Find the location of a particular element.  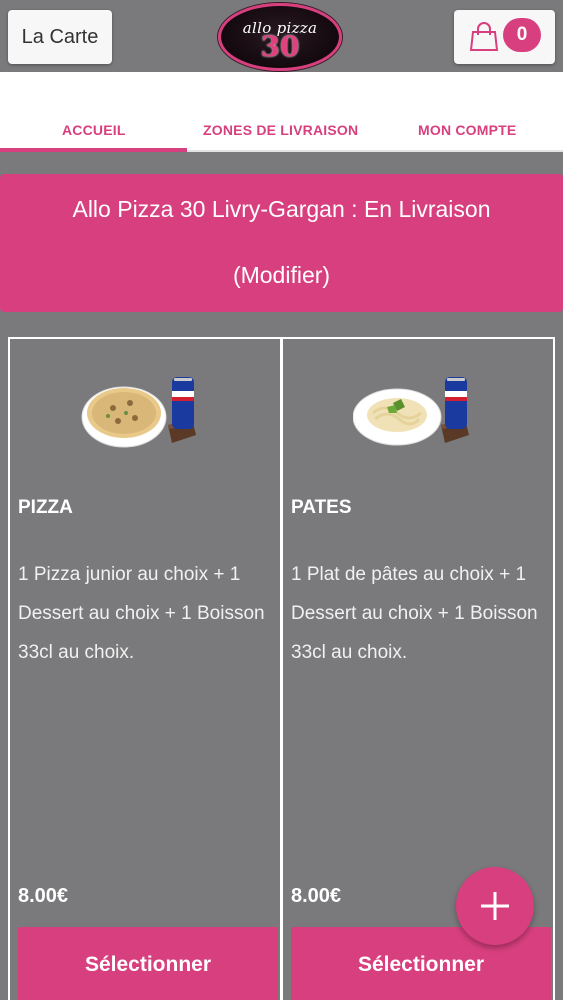

tab-mon-compte: MON COMPTE is located at coordinates (467, 130).